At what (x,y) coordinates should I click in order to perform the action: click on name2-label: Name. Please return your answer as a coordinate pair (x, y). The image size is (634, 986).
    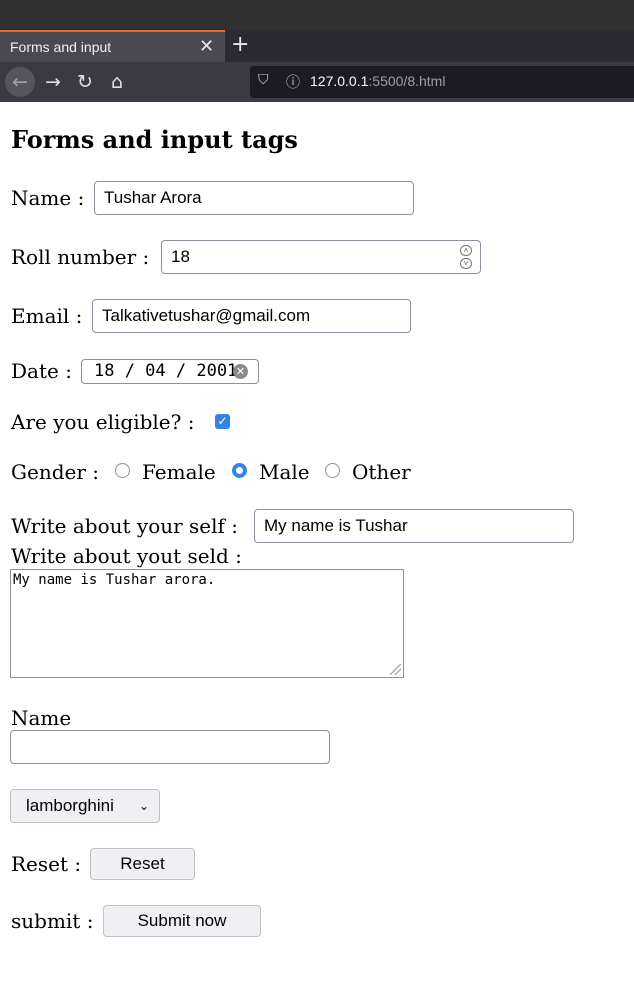
    Looking at the image, I should click on (41, 718).